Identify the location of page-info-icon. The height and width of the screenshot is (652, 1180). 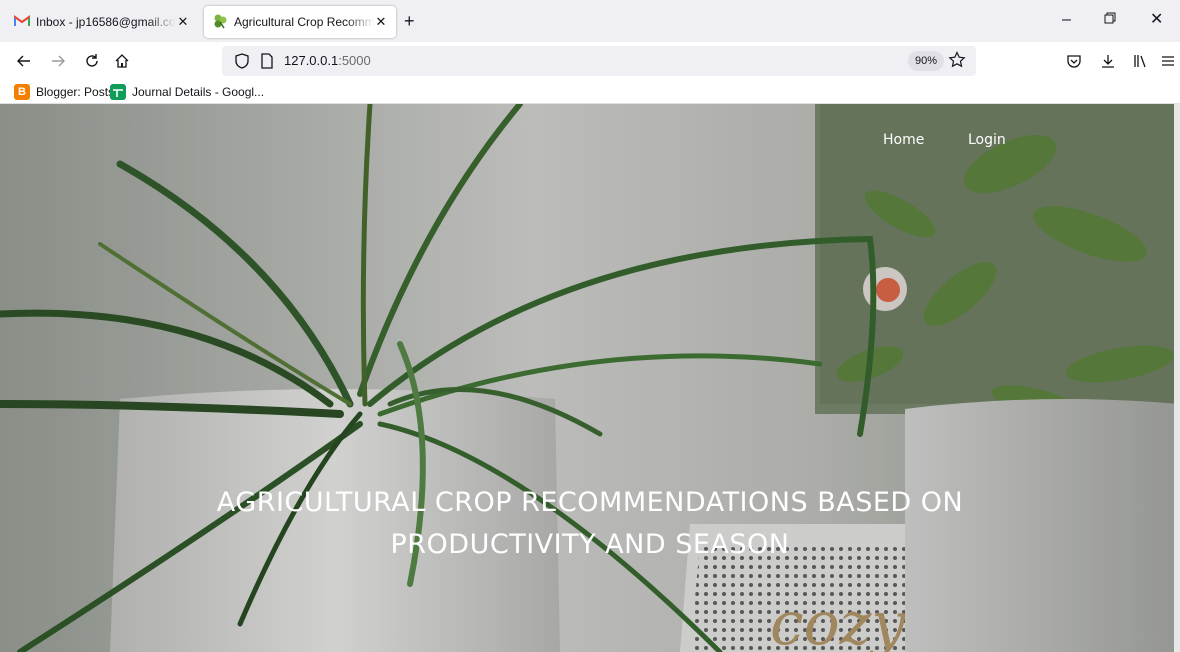
(267, 63).